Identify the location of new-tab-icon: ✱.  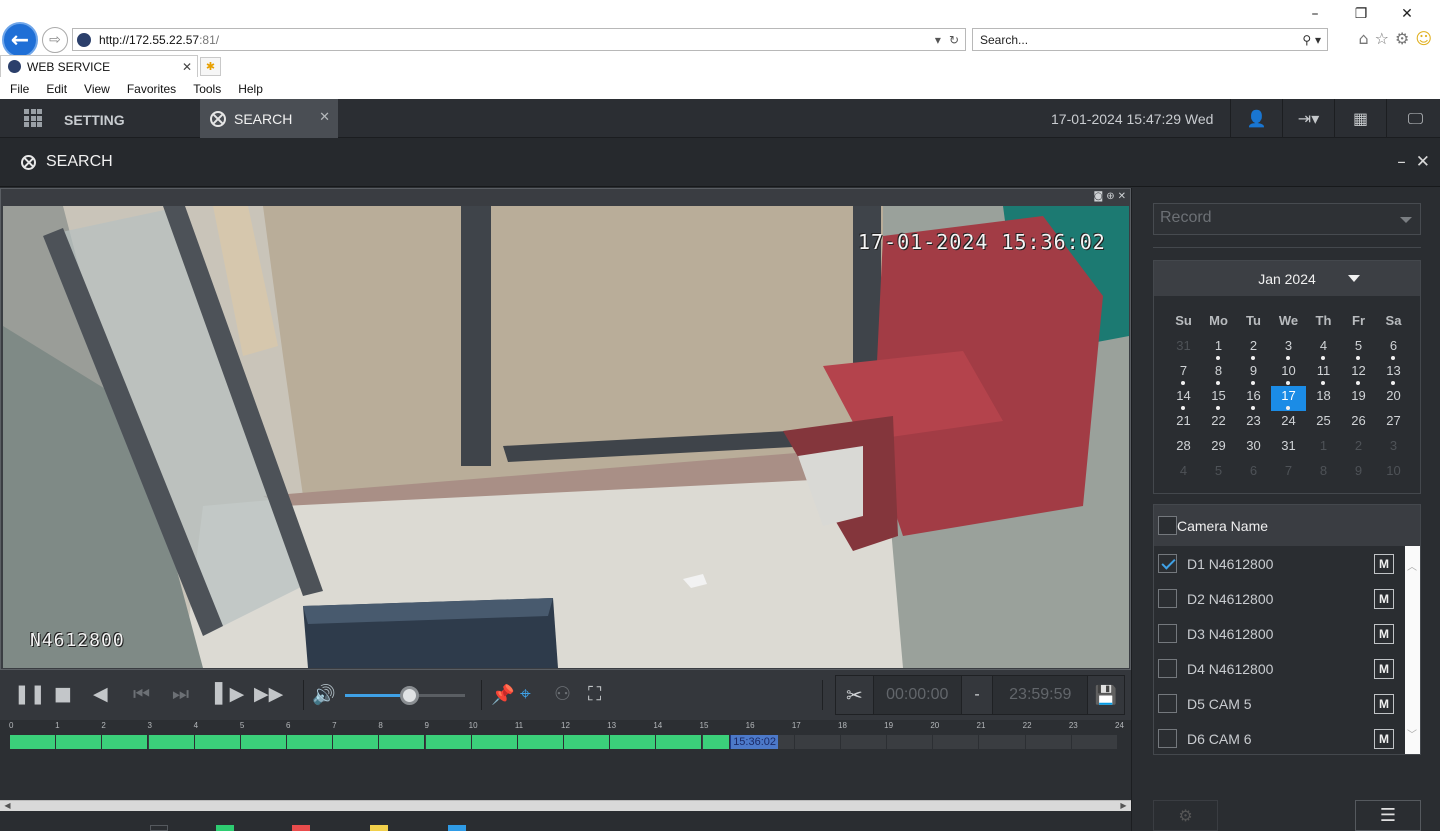
(210, 66).